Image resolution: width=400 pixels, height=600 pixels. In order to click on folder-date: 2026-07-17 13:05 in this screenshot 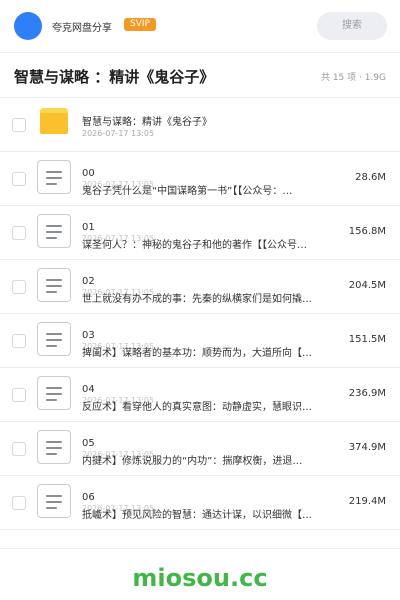, I will do `click(118, 133)`.